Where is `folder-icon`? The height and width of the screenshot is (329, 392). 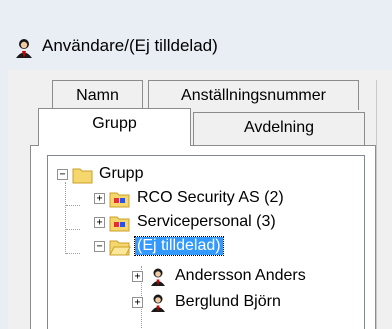
folder-icon is located at coordinates (83, 175).